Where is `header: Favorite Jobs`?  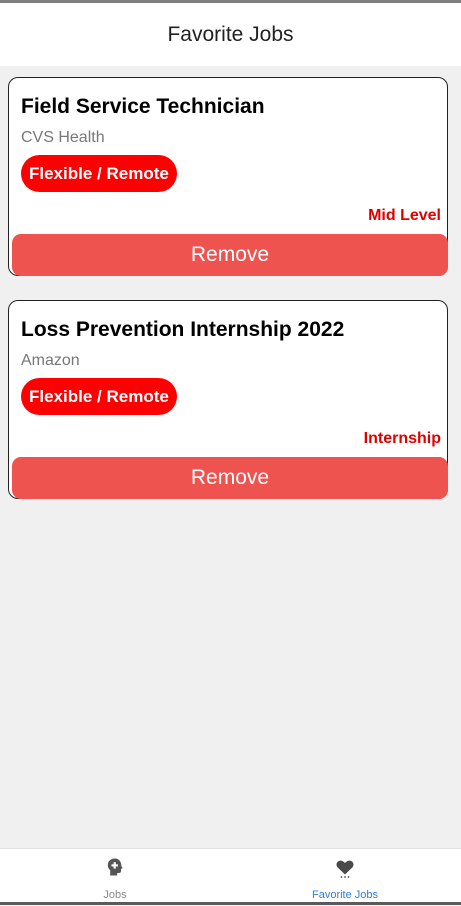 header: Favorite Jobs is located at coordinates (230, 34).